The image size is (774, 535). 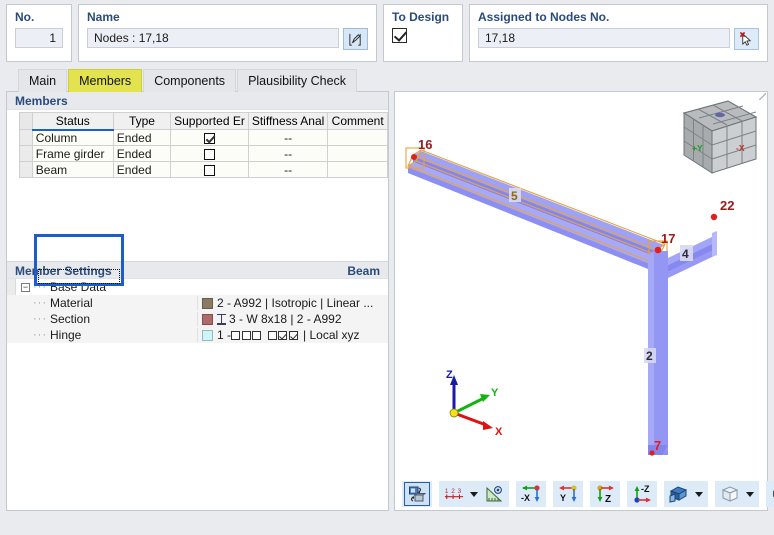 I want to click on settings-tree: − ··· Base Data ··· Material 2 - A992 |, so click(x=197, y=311).